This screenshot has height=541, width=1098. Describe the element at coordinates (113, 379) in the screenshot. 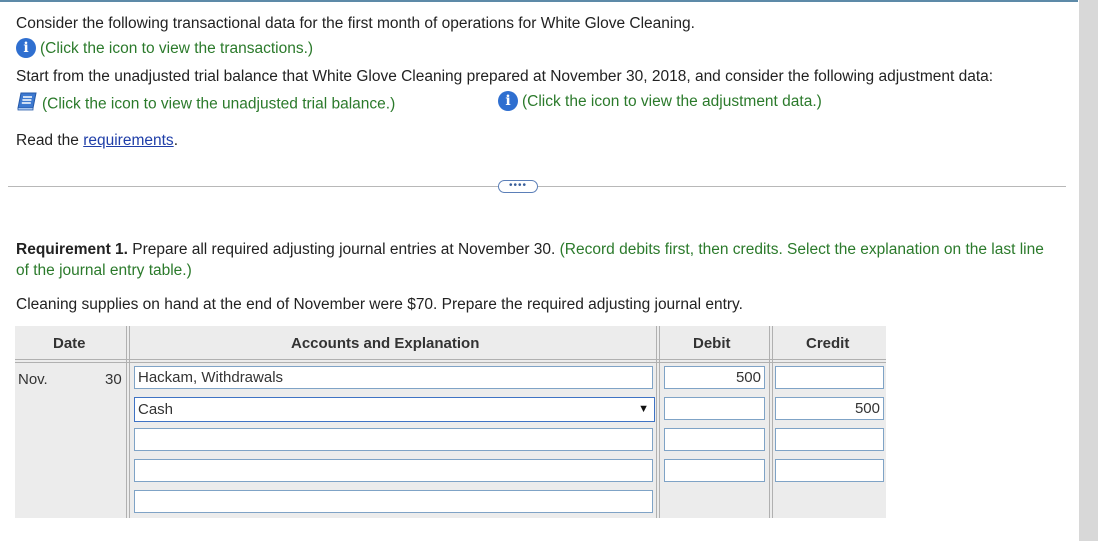

I see `date-day: 30` at that location.